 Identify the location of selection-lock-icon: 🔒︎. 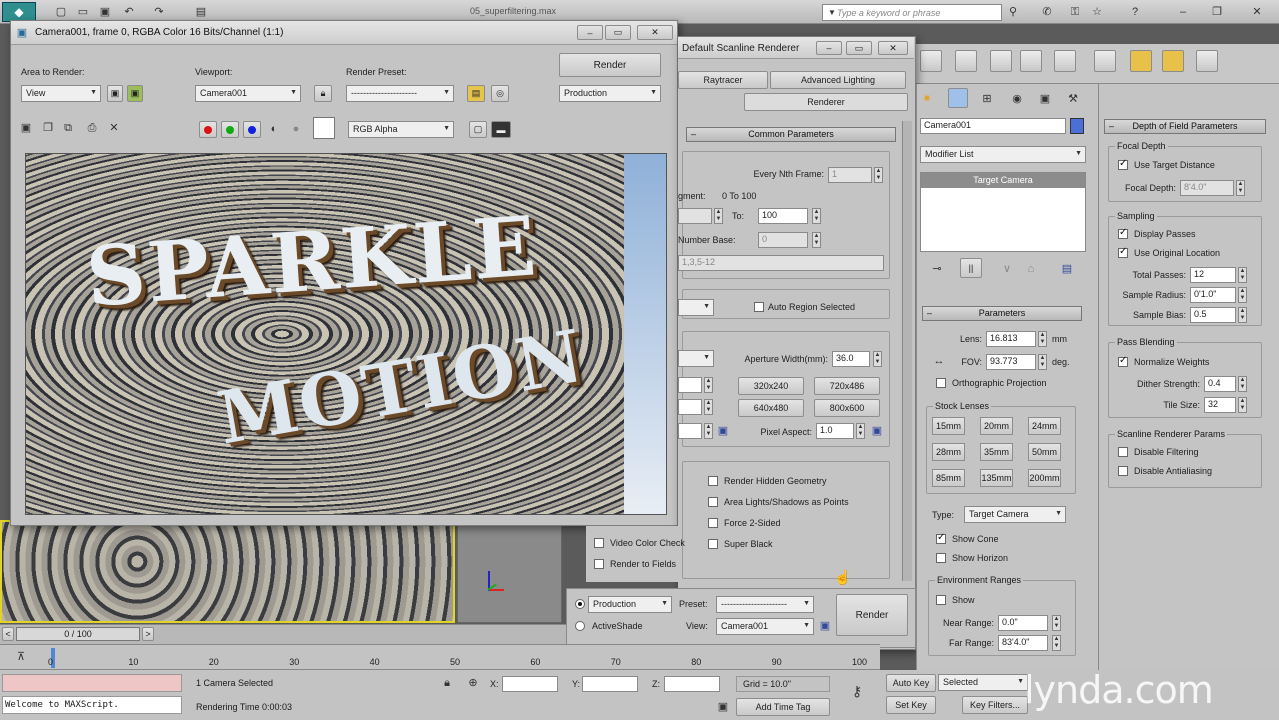
(447, 683).